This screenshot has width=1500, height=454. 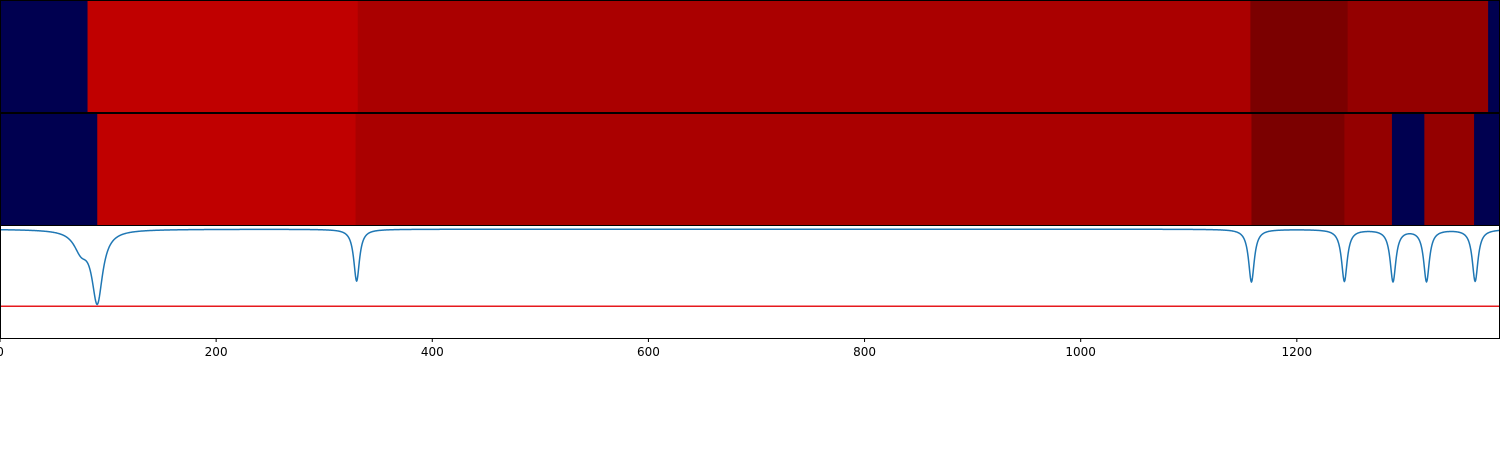 What do you see at coordinates (2, 352) in the screenshot?
I see `x-tick-label: 0` at bounding box center [2, 352].